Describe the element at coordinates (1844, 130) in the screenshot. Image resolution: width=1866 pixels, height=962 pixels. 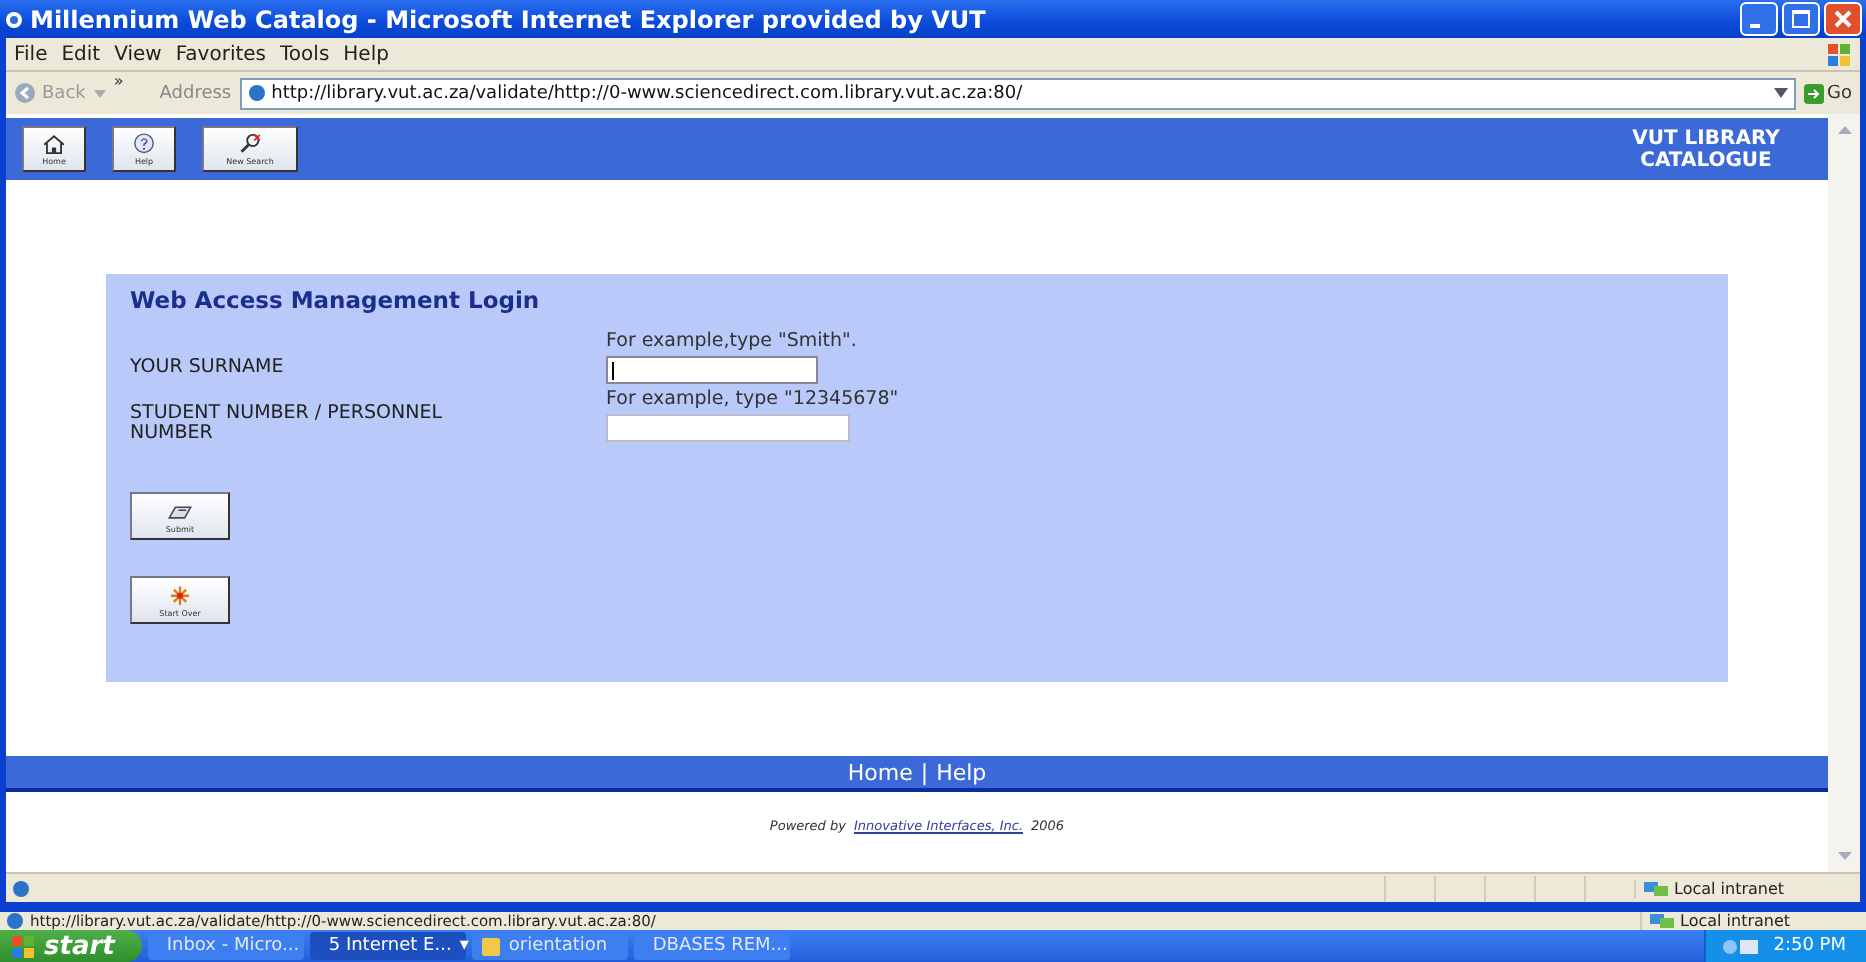
I see `up-arrow-icon` at that location.